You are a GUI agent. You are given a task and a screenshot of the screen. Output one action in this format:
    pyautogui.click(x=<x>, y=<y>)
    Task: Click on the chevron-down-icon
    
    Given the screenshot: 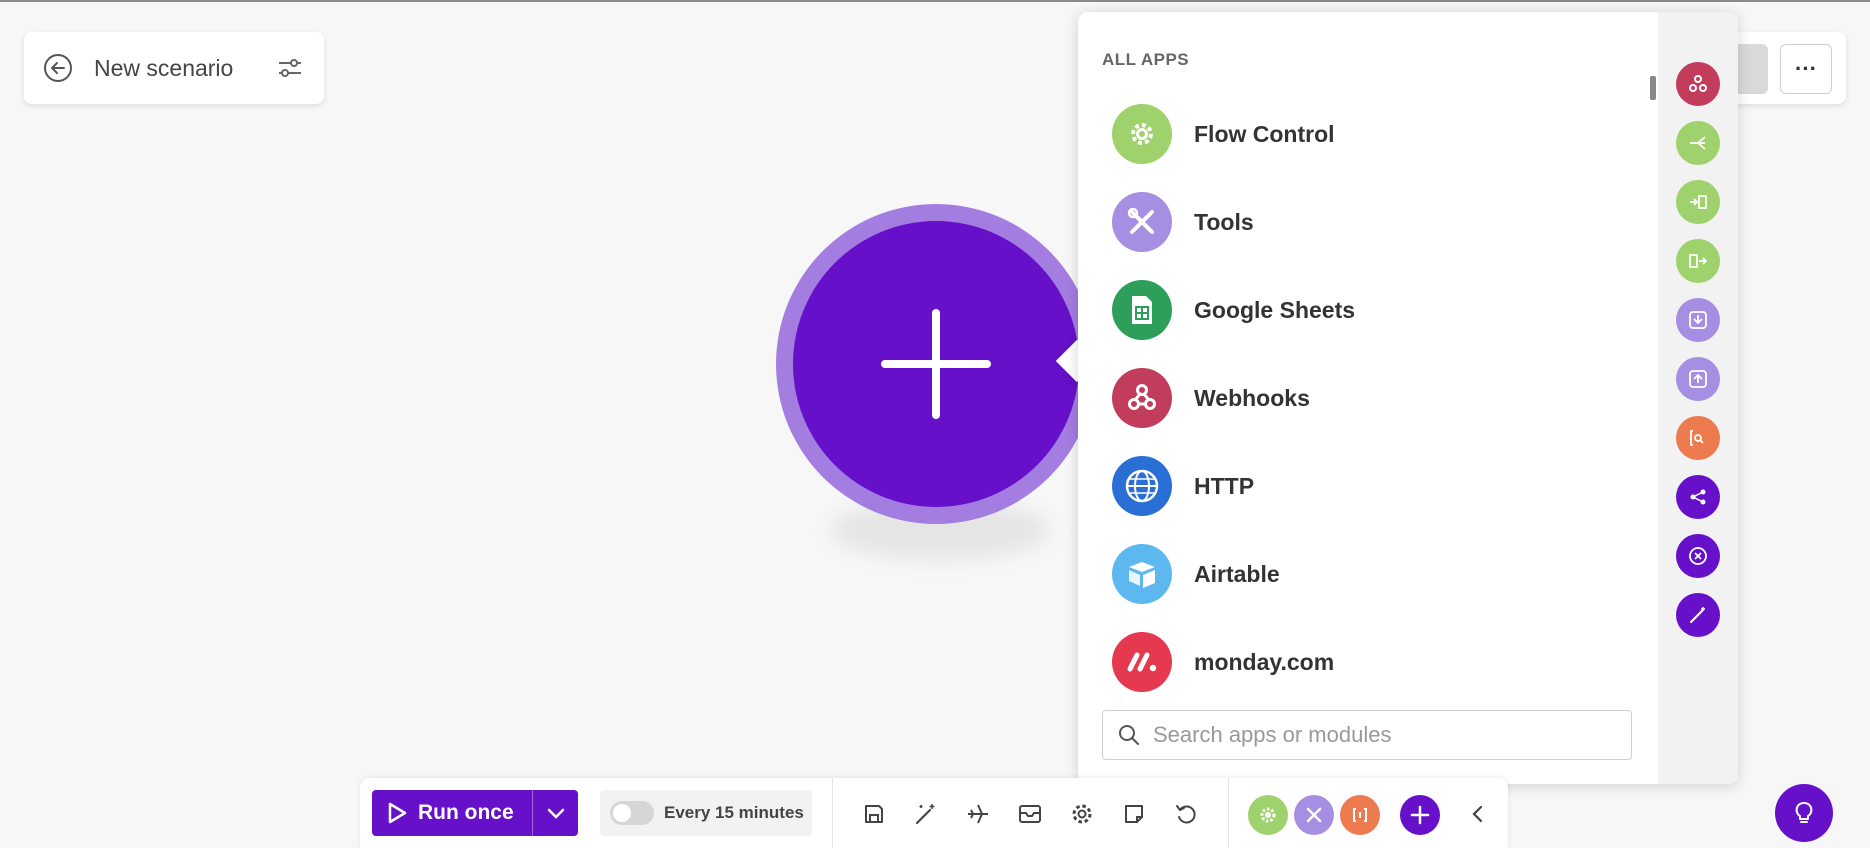 What is the action you would take?
    pyautogui.click(x=555, y=813)
    